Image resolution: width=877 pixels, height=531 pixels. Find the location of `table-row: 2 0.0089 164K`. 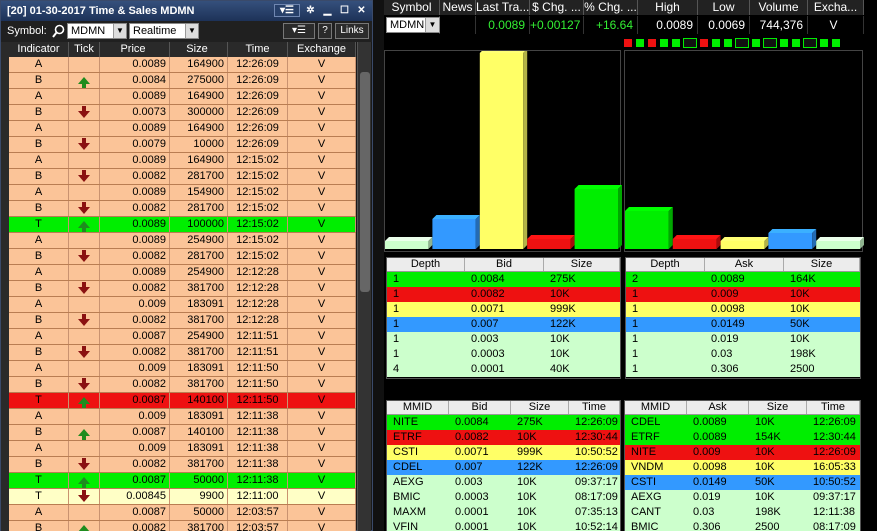

table-row: 2 0.0089 164K is located at coordinates (743, 279).